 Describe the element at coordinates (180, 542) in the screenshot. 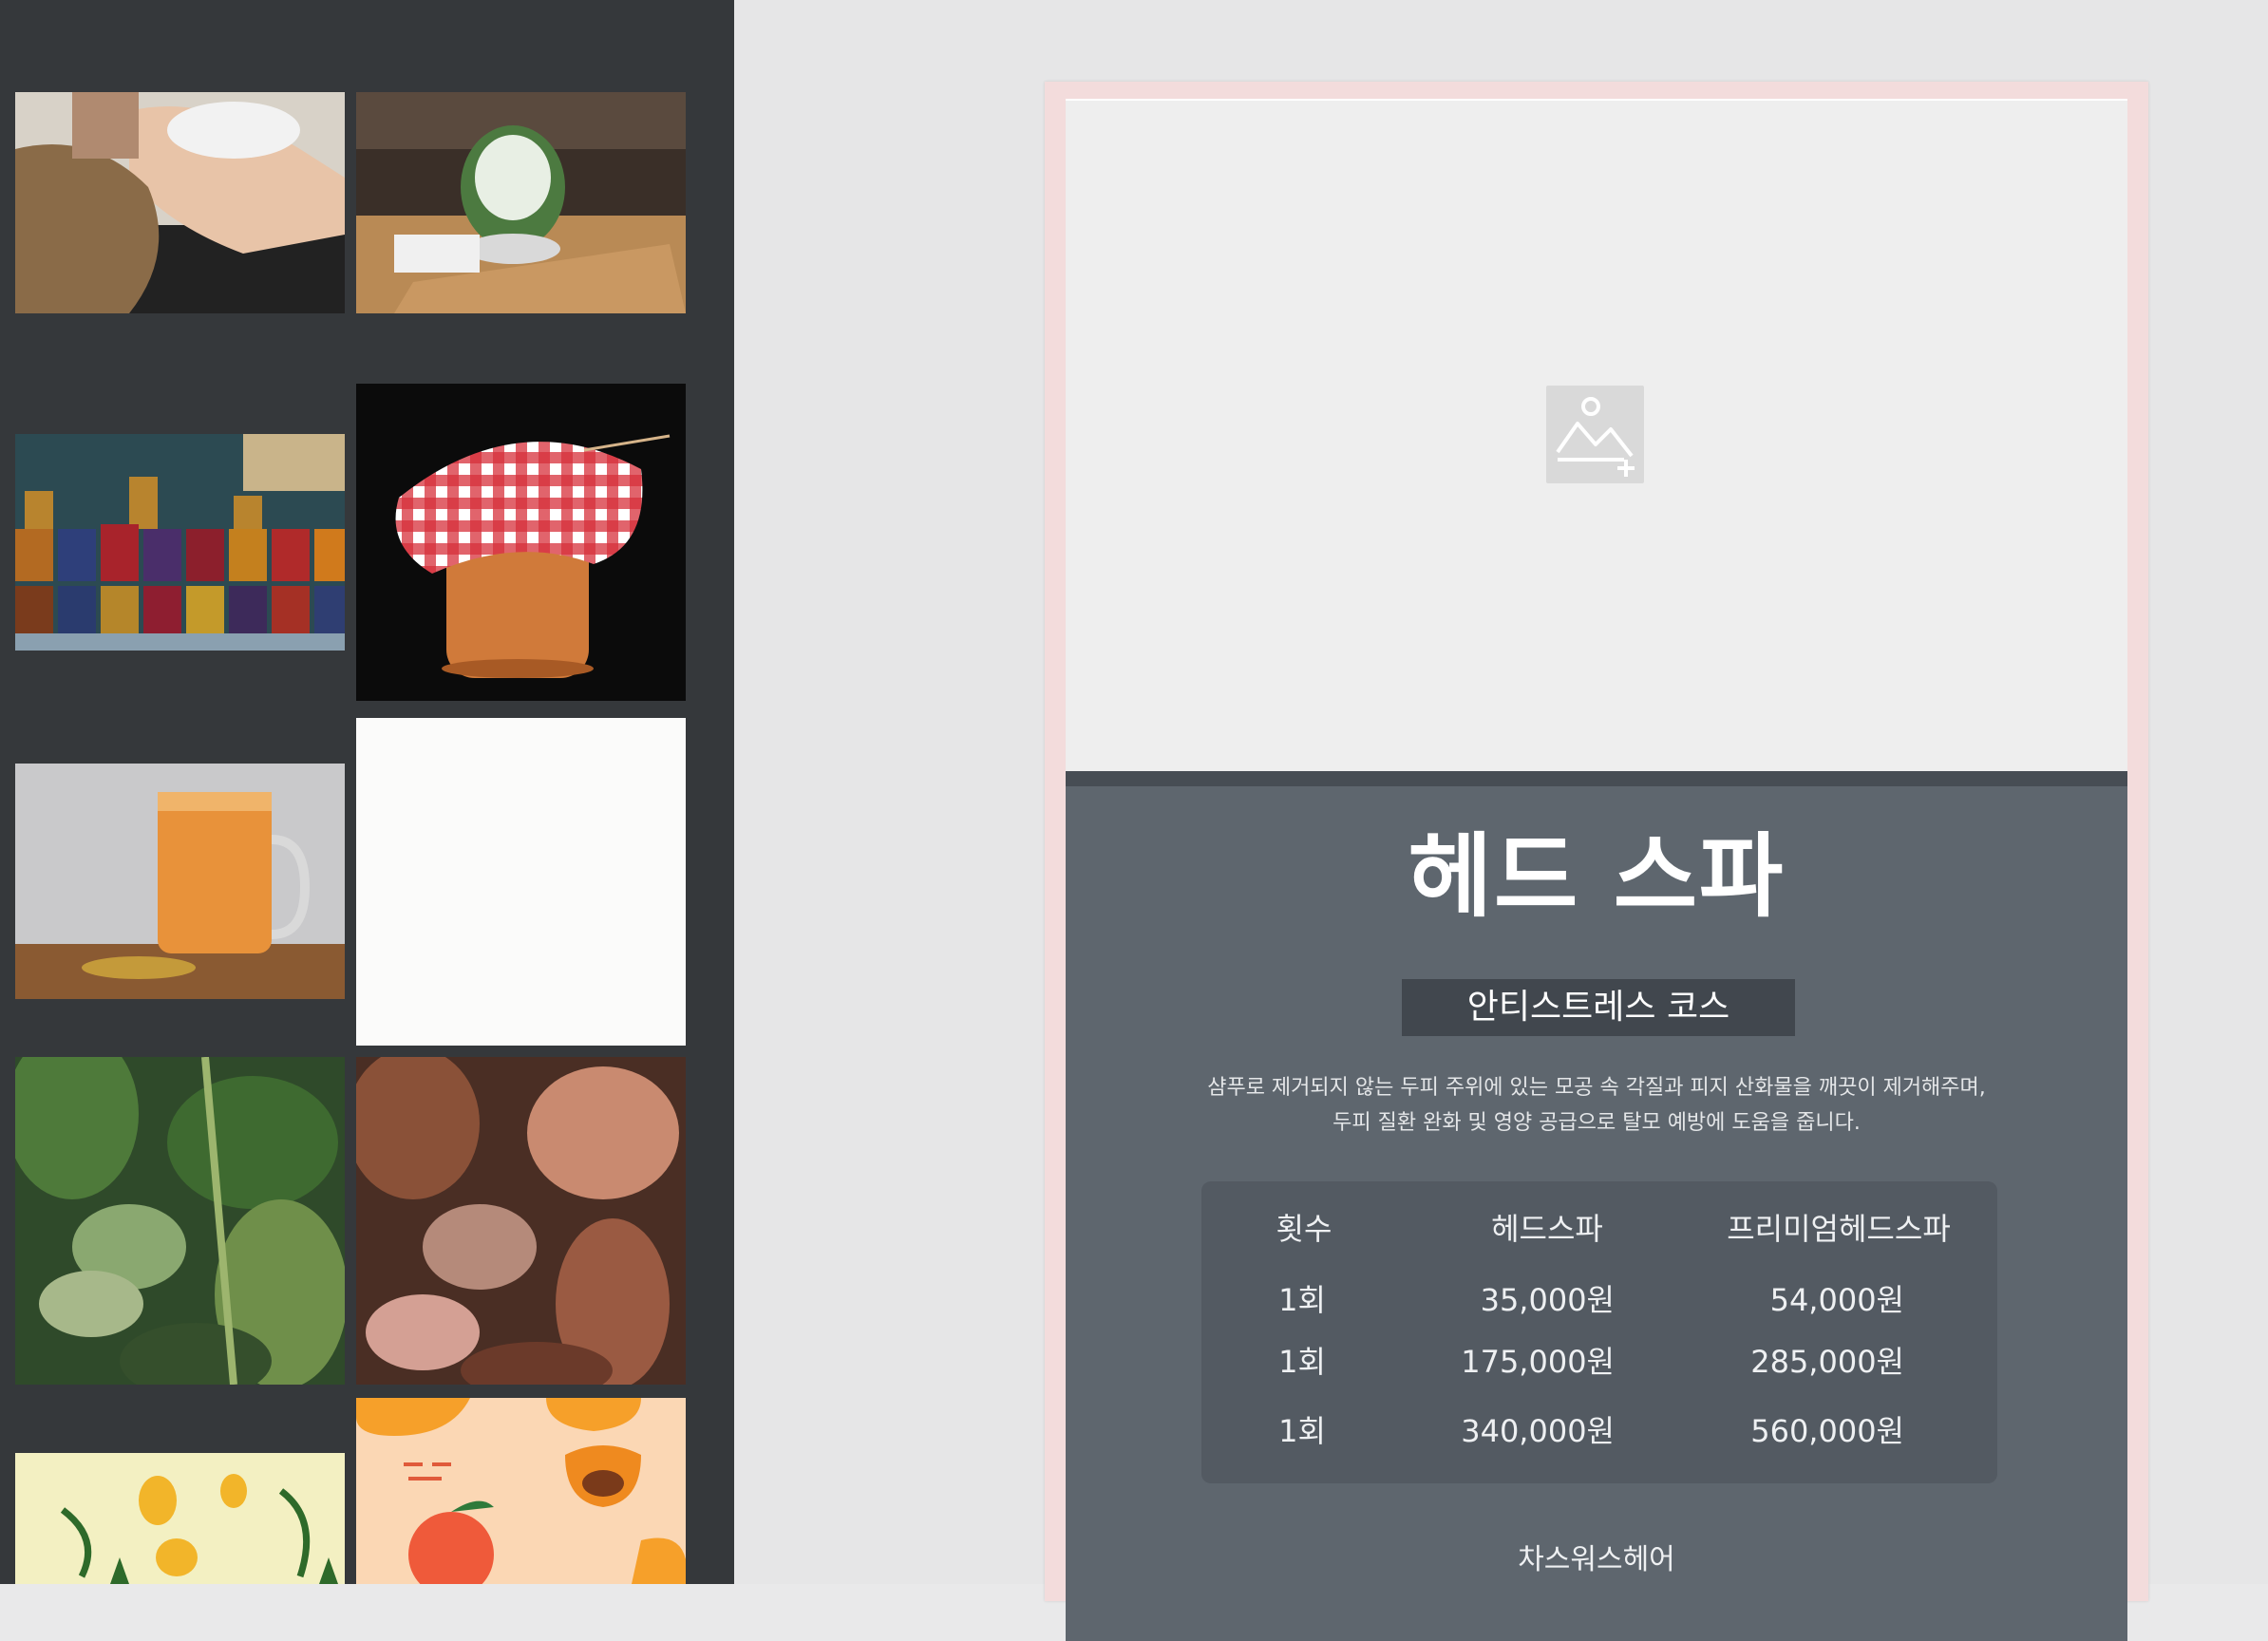

I see `jam-jars-shelf-photo` at that location.